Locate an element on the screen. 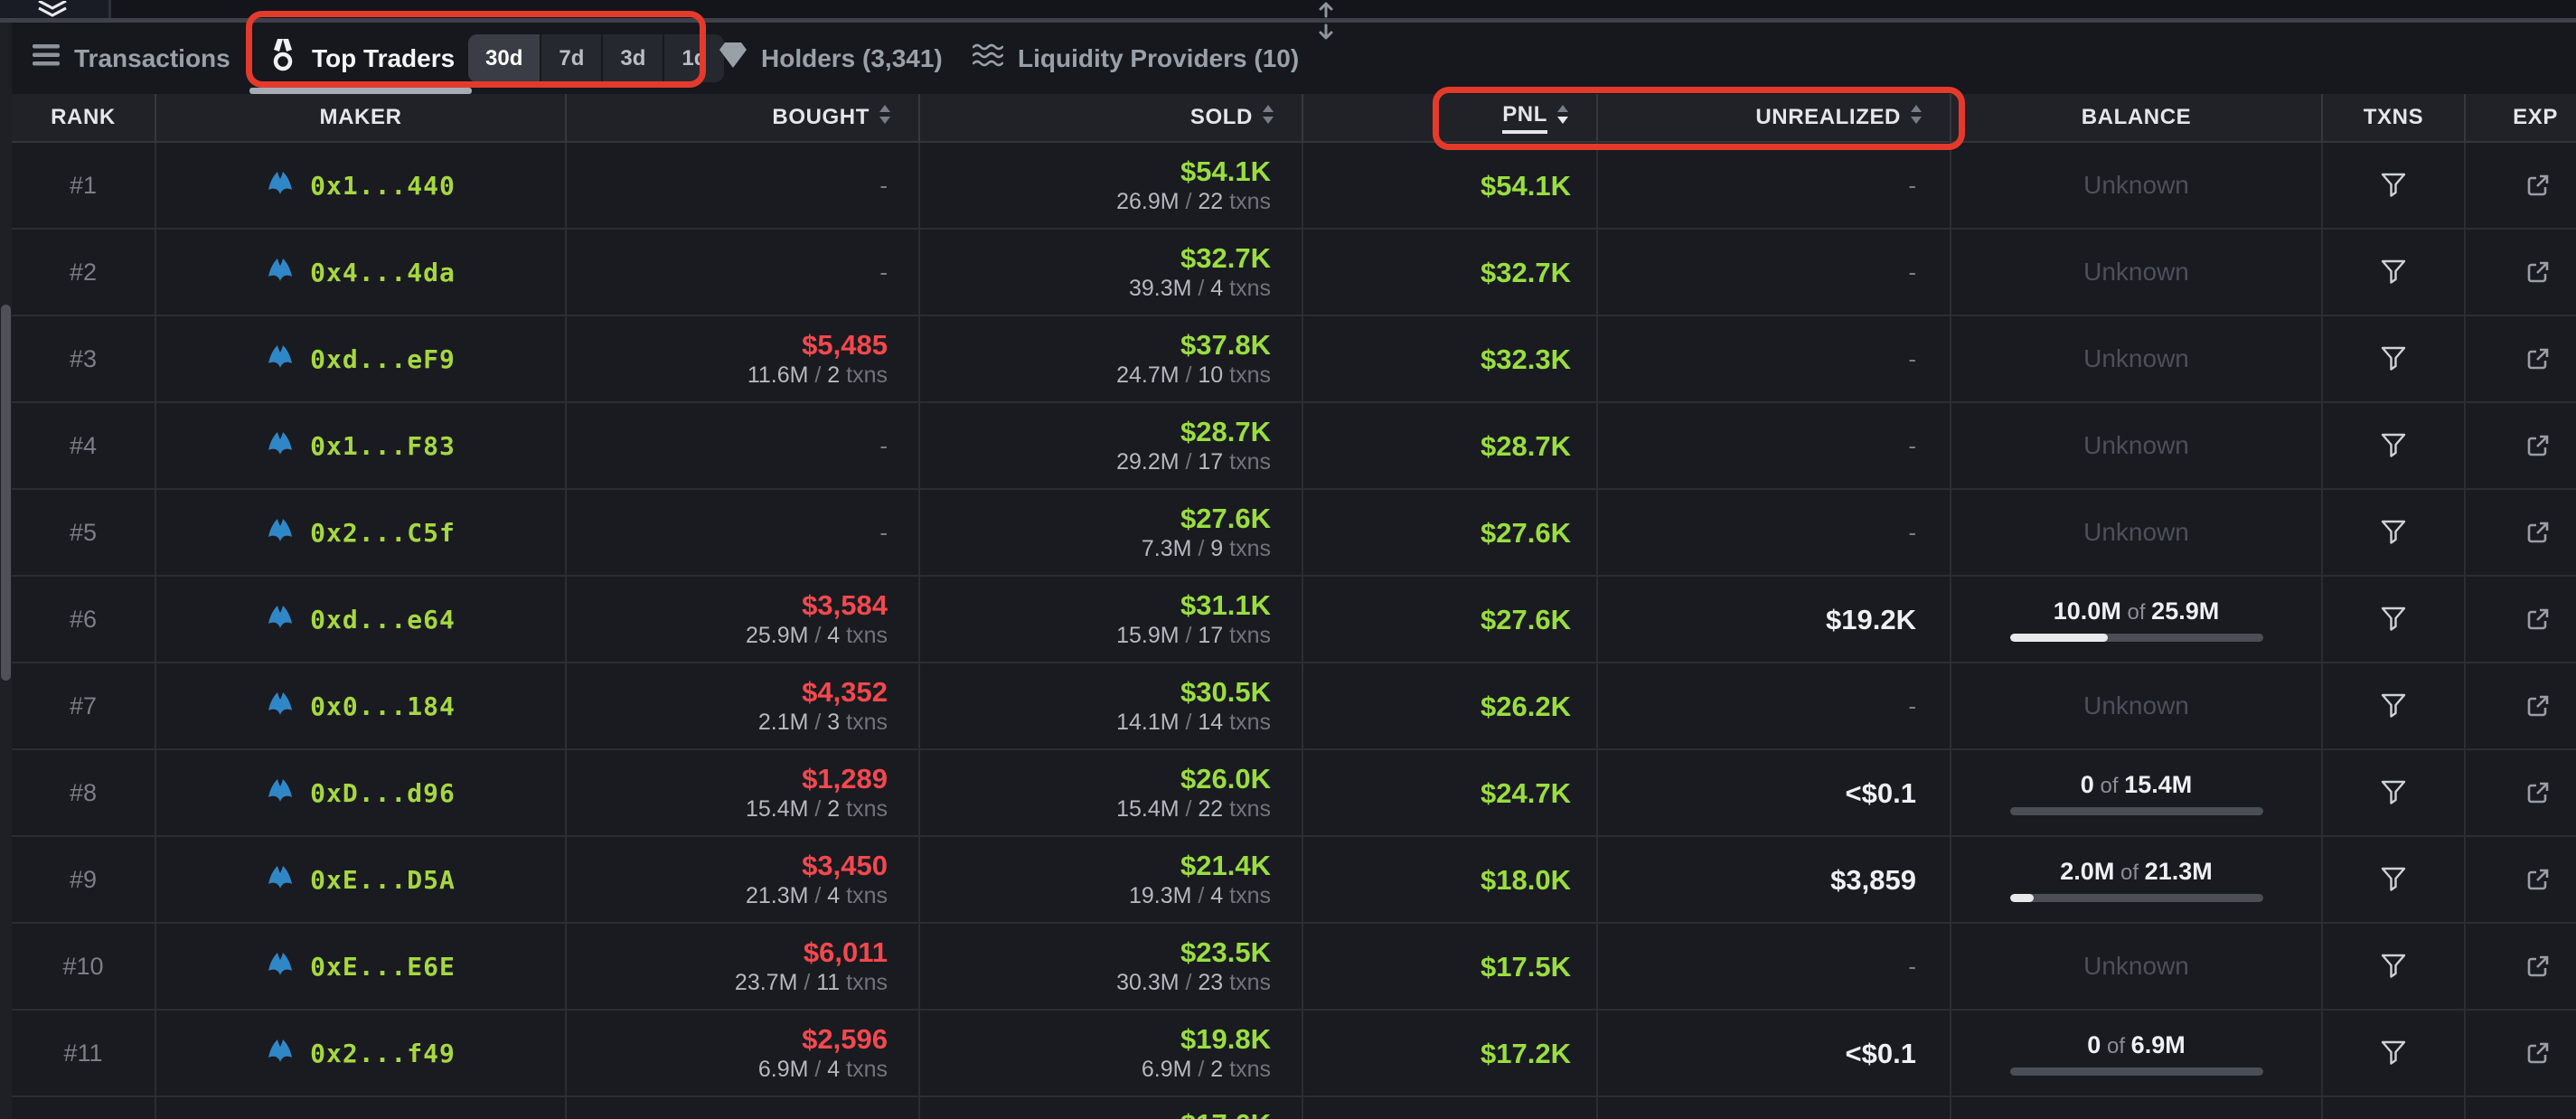 This screenshot has width=2576, height=1119. column-header-sold: SOLD is located at coordinates (1111, 117).